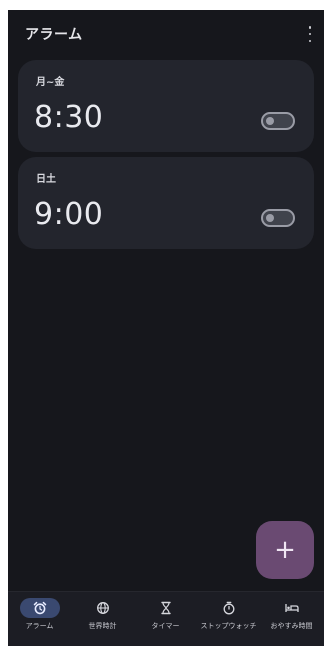 The height and width of the screenshot is (646, 324). Describe the element at coordinates (285, 550) in the screenshot. I see `add-alarm-button: +` at that location.